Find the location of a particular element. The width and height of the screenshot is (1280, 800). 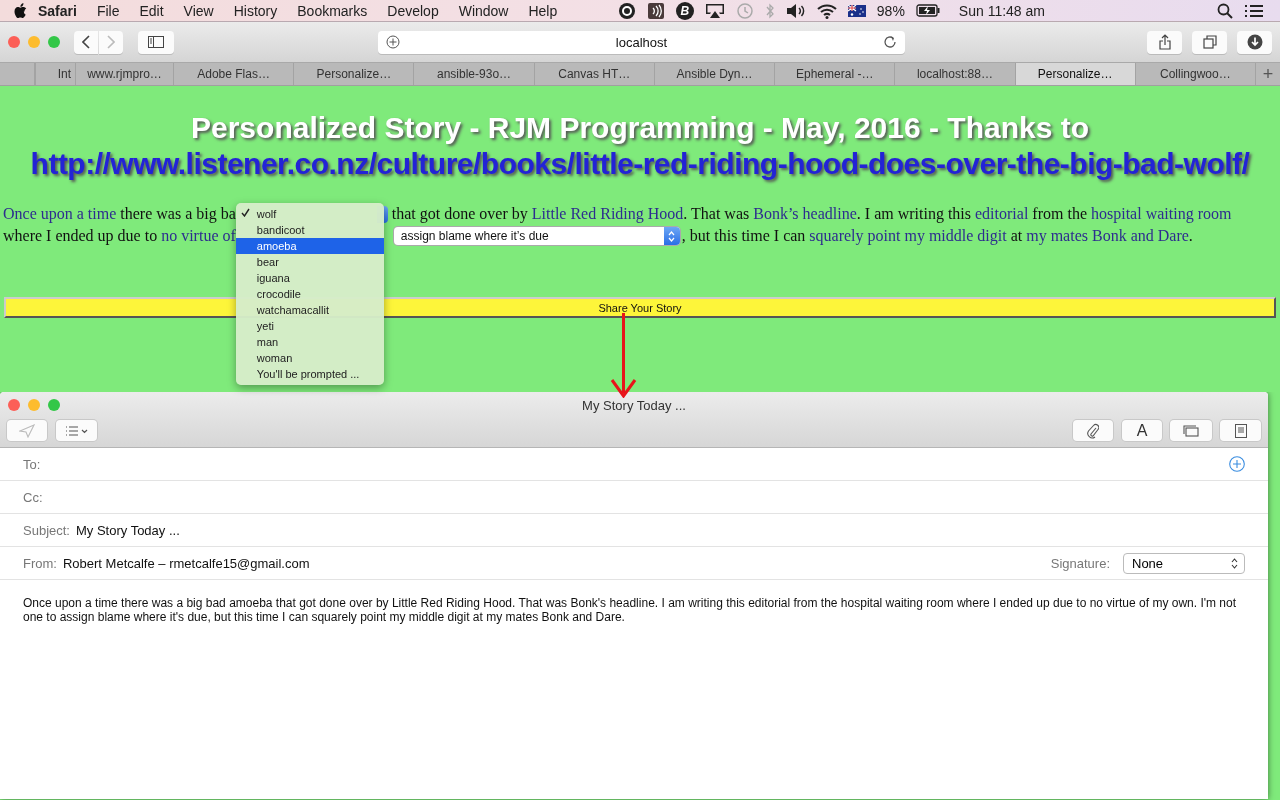

field-label: From: is located at coordinates (40, 563).